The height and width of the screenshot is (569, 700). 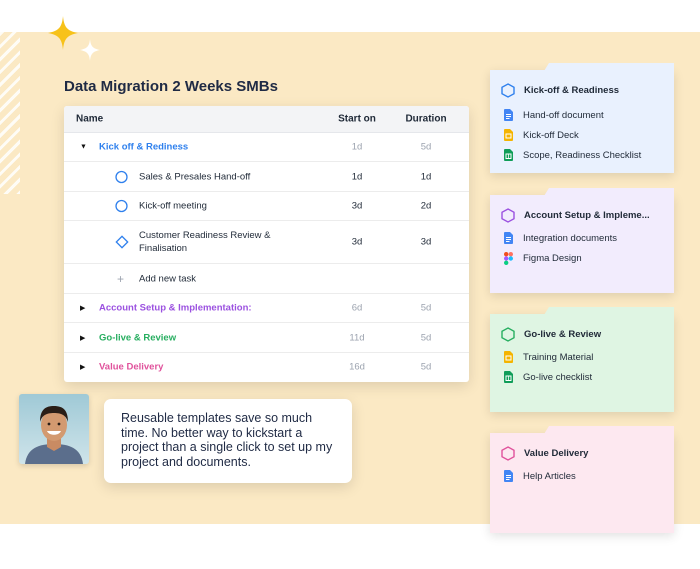 What do you see at coordinates (426, 176) in the screenshot?
I see `task-duration: 1d` at bounding box center [426, 176].